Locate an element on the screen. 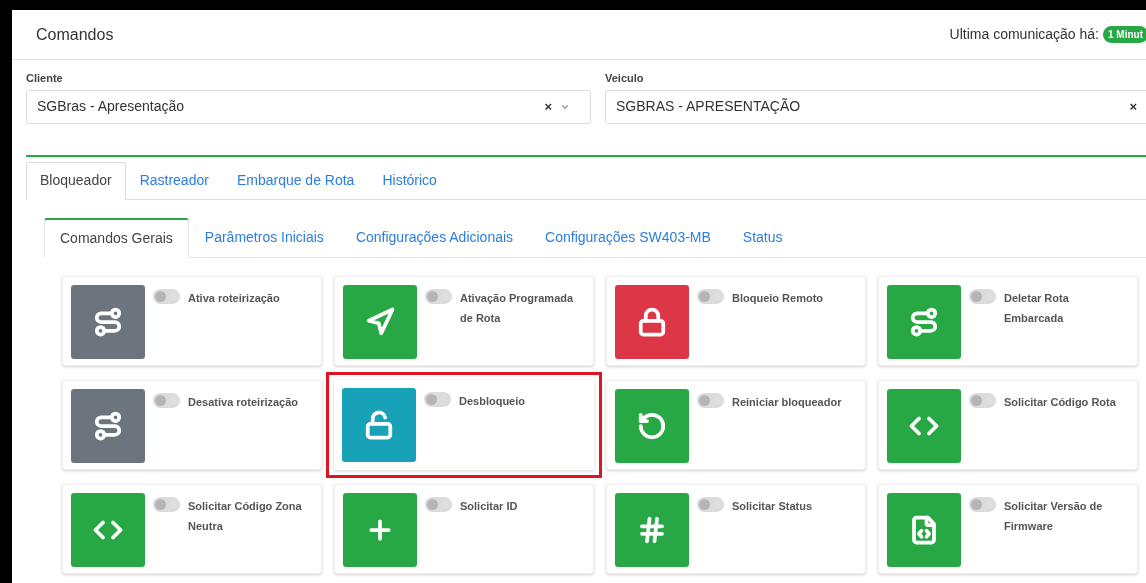 Image resolution: width=1146 pixels, height=583 pixels. padlock-icon is located at coordinates (652, 321).